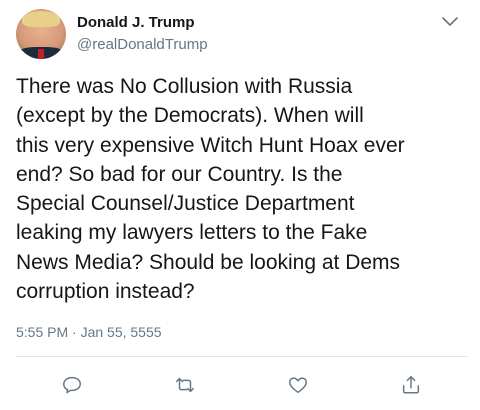 The image size is (480, 410). I want to click on share-icon, so click(411, 385).